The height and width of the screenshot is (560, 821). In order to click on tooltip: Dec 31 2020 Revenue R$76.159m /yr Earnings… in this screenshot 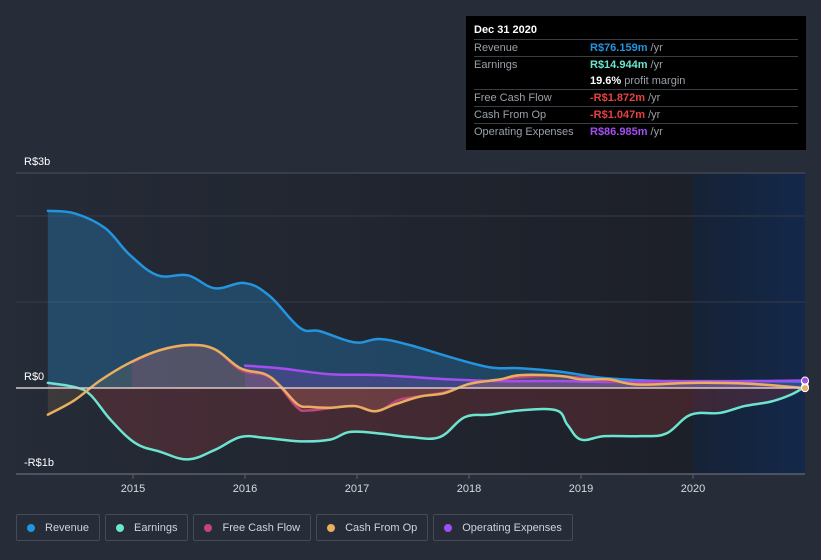, I will do `click(636, 83)`.